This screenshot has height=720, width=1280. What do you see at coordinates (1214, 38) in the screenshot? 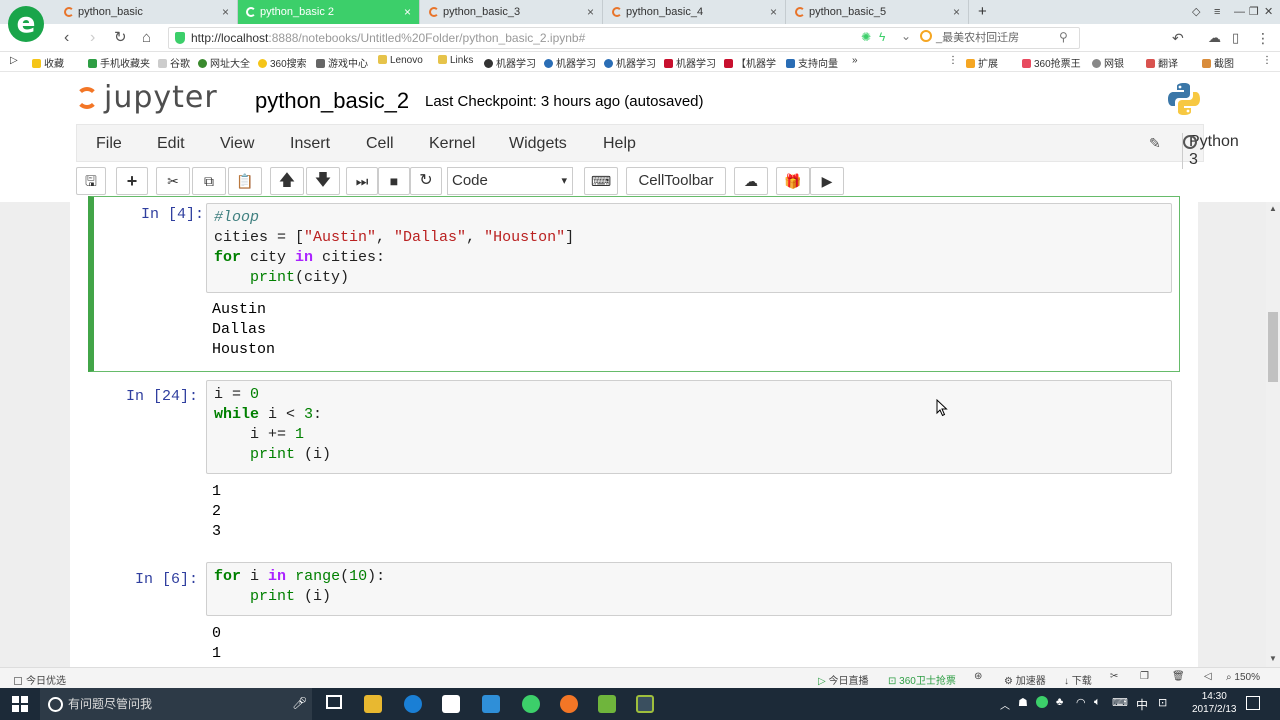
I see `cloud-icon: ☁` at bounding box center [1214, 38].